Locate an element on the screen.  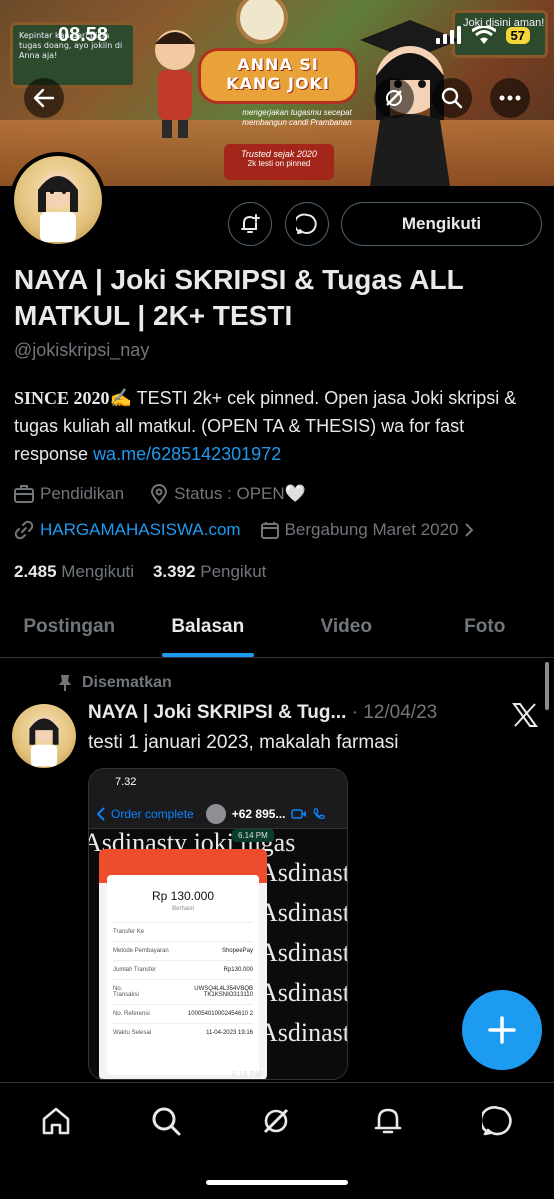
nav-search is located at coordinates (166, 1121).